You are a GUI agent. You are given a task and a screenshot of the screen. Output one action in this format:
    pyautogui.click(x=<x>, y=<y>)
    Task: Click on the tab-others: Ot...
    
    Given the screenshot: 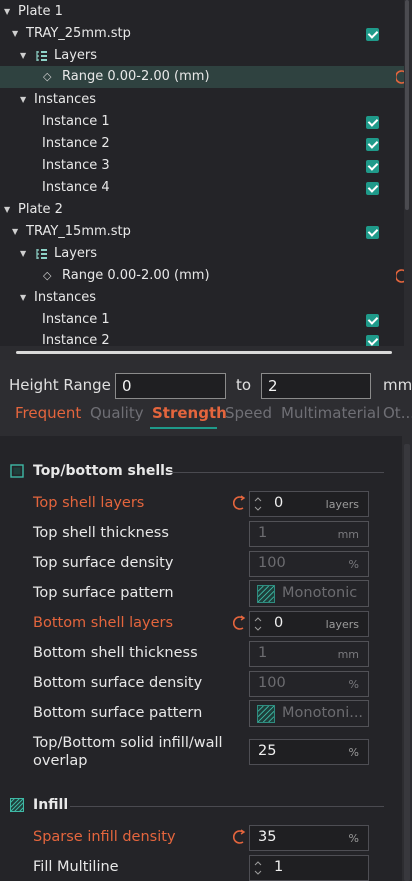 What is the action you would take?
    pyautogui.click(x=397, y=413)
    